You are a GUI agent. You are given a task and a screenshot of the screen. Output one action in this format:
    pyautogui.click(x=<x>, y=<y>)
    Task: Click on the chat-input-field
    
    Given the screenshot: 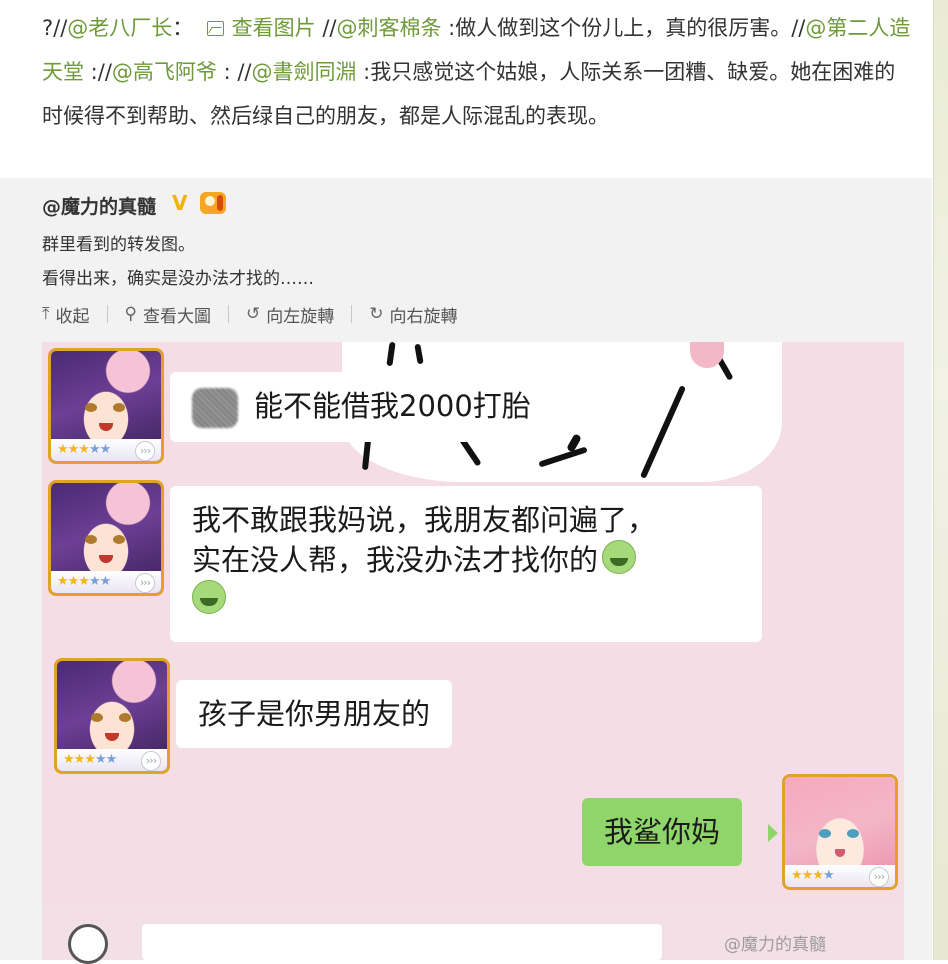 What is the action you would take?
    pyautogui.click(x=402, y=942)
    